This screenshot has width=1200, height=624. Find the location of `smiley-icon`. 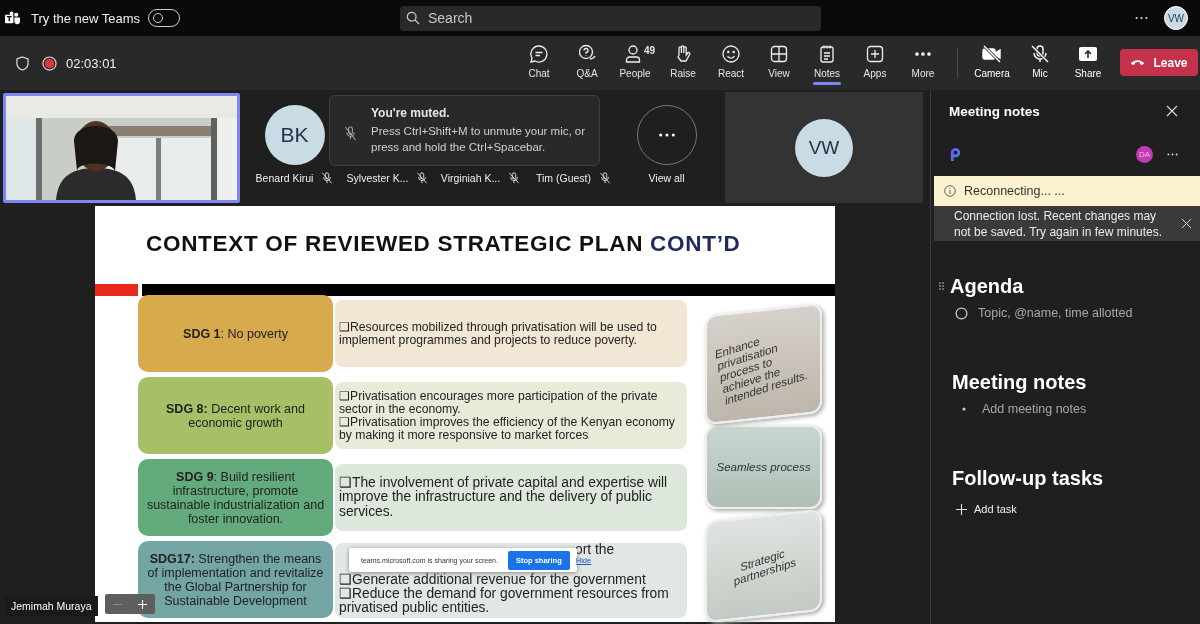

smiley-icon is located at coordinates (731, 54).